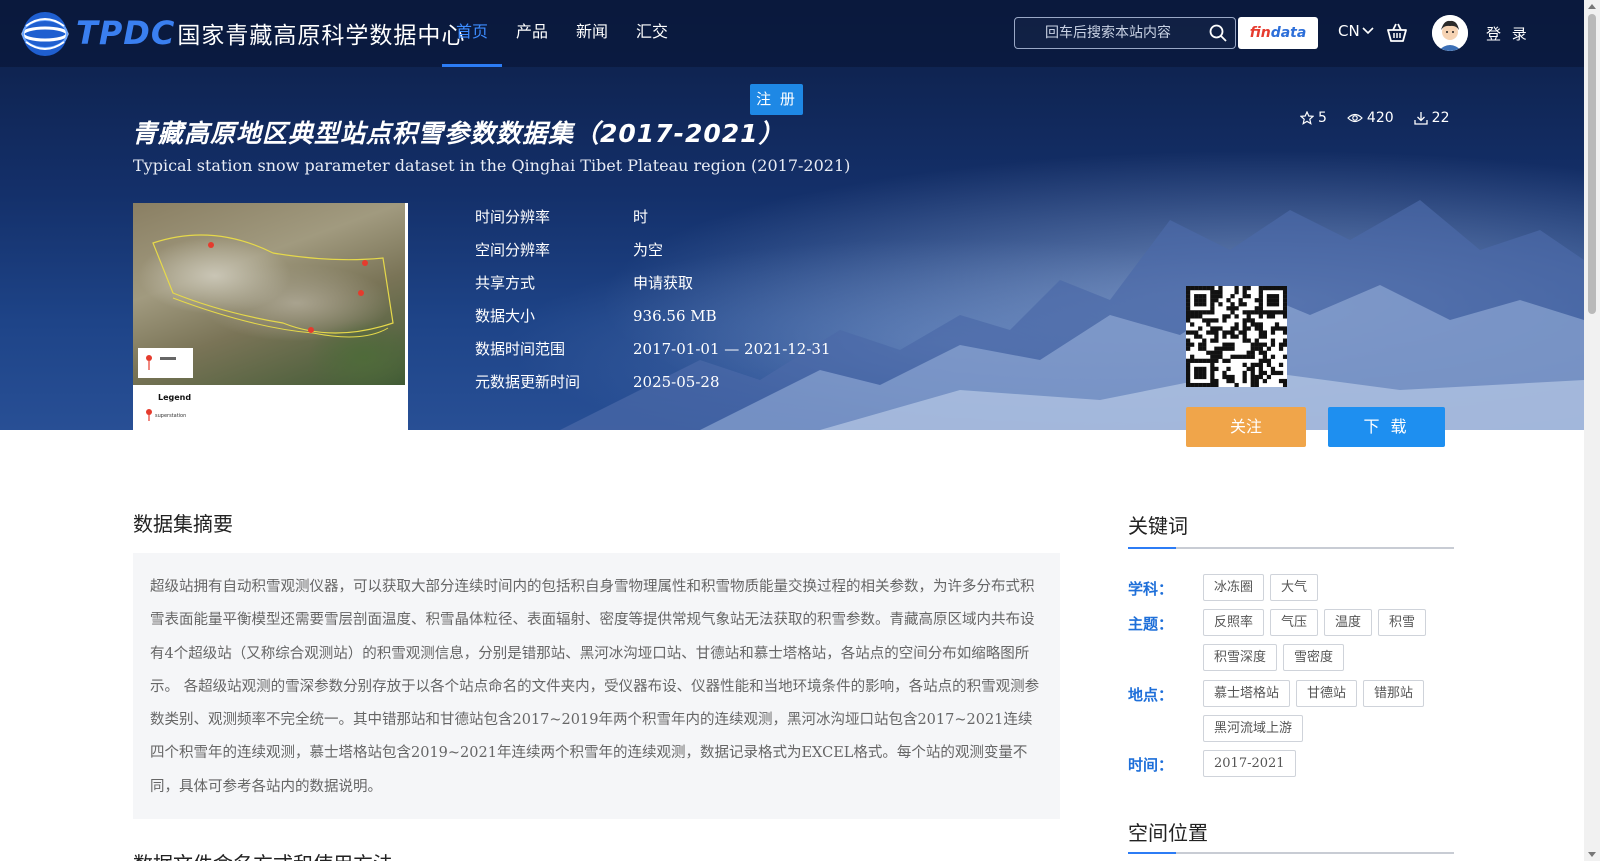 This screenshot has height=861, width=1600. What do you see at coordinates (1240, 657) in the screenshot?
I see `keyword-tag: 积雪深度` at bounding box center [1240, 657].